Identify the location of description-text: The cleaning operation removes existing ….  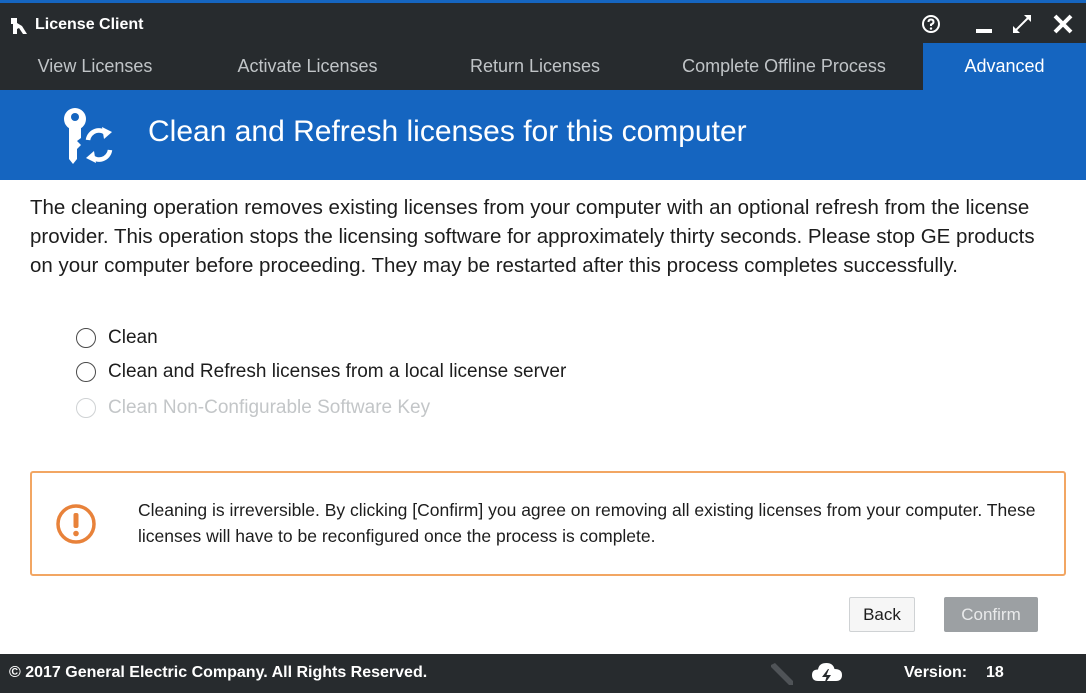
(532, 236).